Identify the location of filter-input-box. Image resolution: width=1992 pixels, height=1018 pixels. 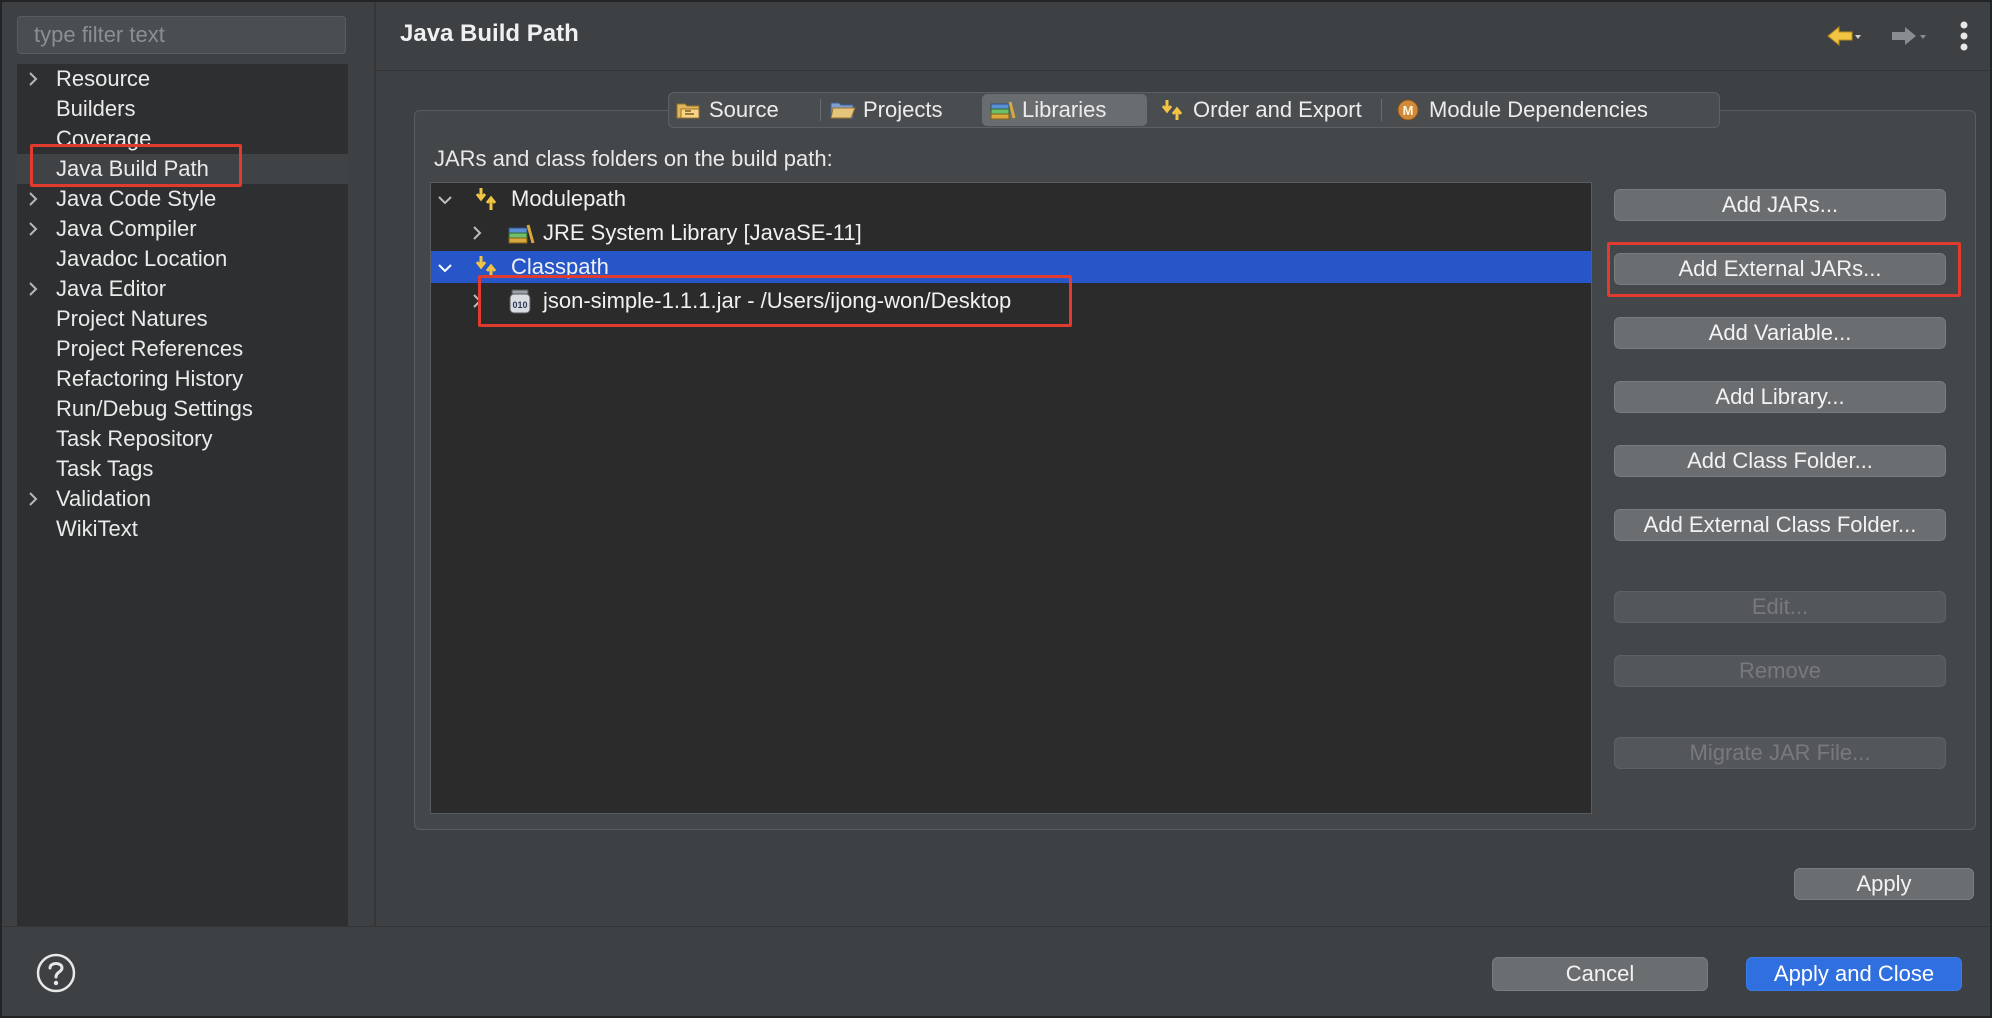
(181, 35).